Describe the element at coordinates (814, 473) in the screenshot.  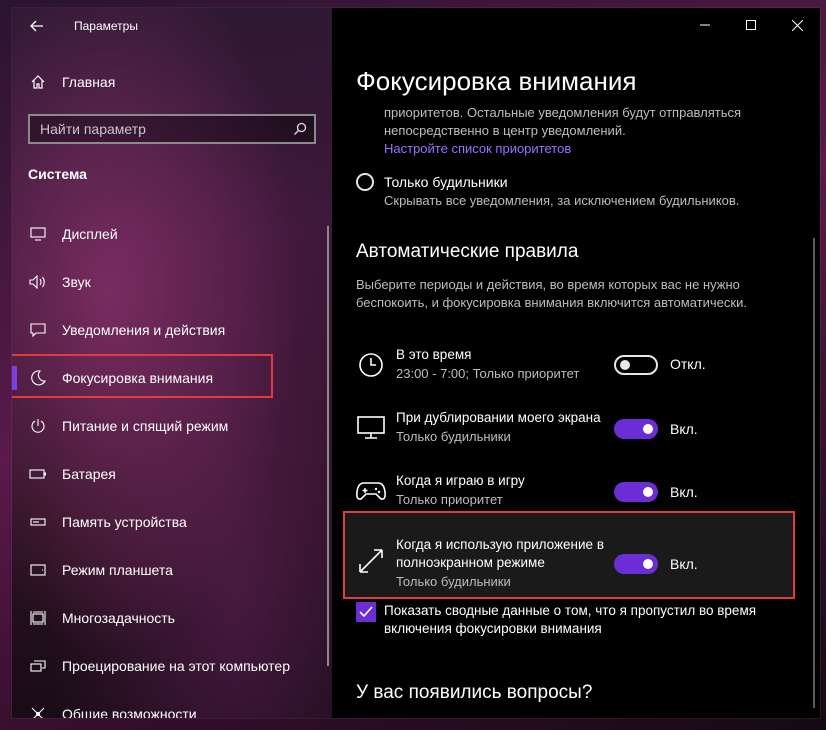
I see `content-scrollbar` at that location.